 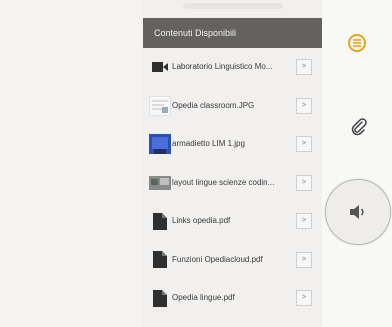 I want to click on item-label: Opedia lingue.pdf, so click(x=203, y=297).